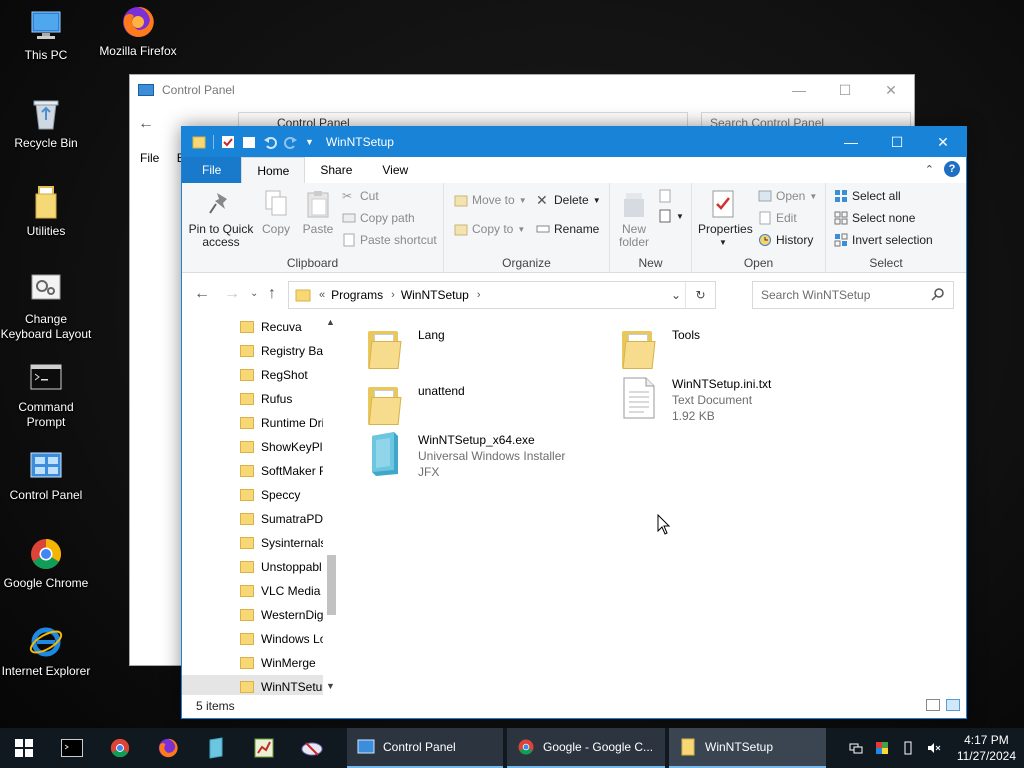 The width and height of the screenshot is (1024, 768). I want to click on desktop-icon-utilities: Utilities, so click(46, 211).